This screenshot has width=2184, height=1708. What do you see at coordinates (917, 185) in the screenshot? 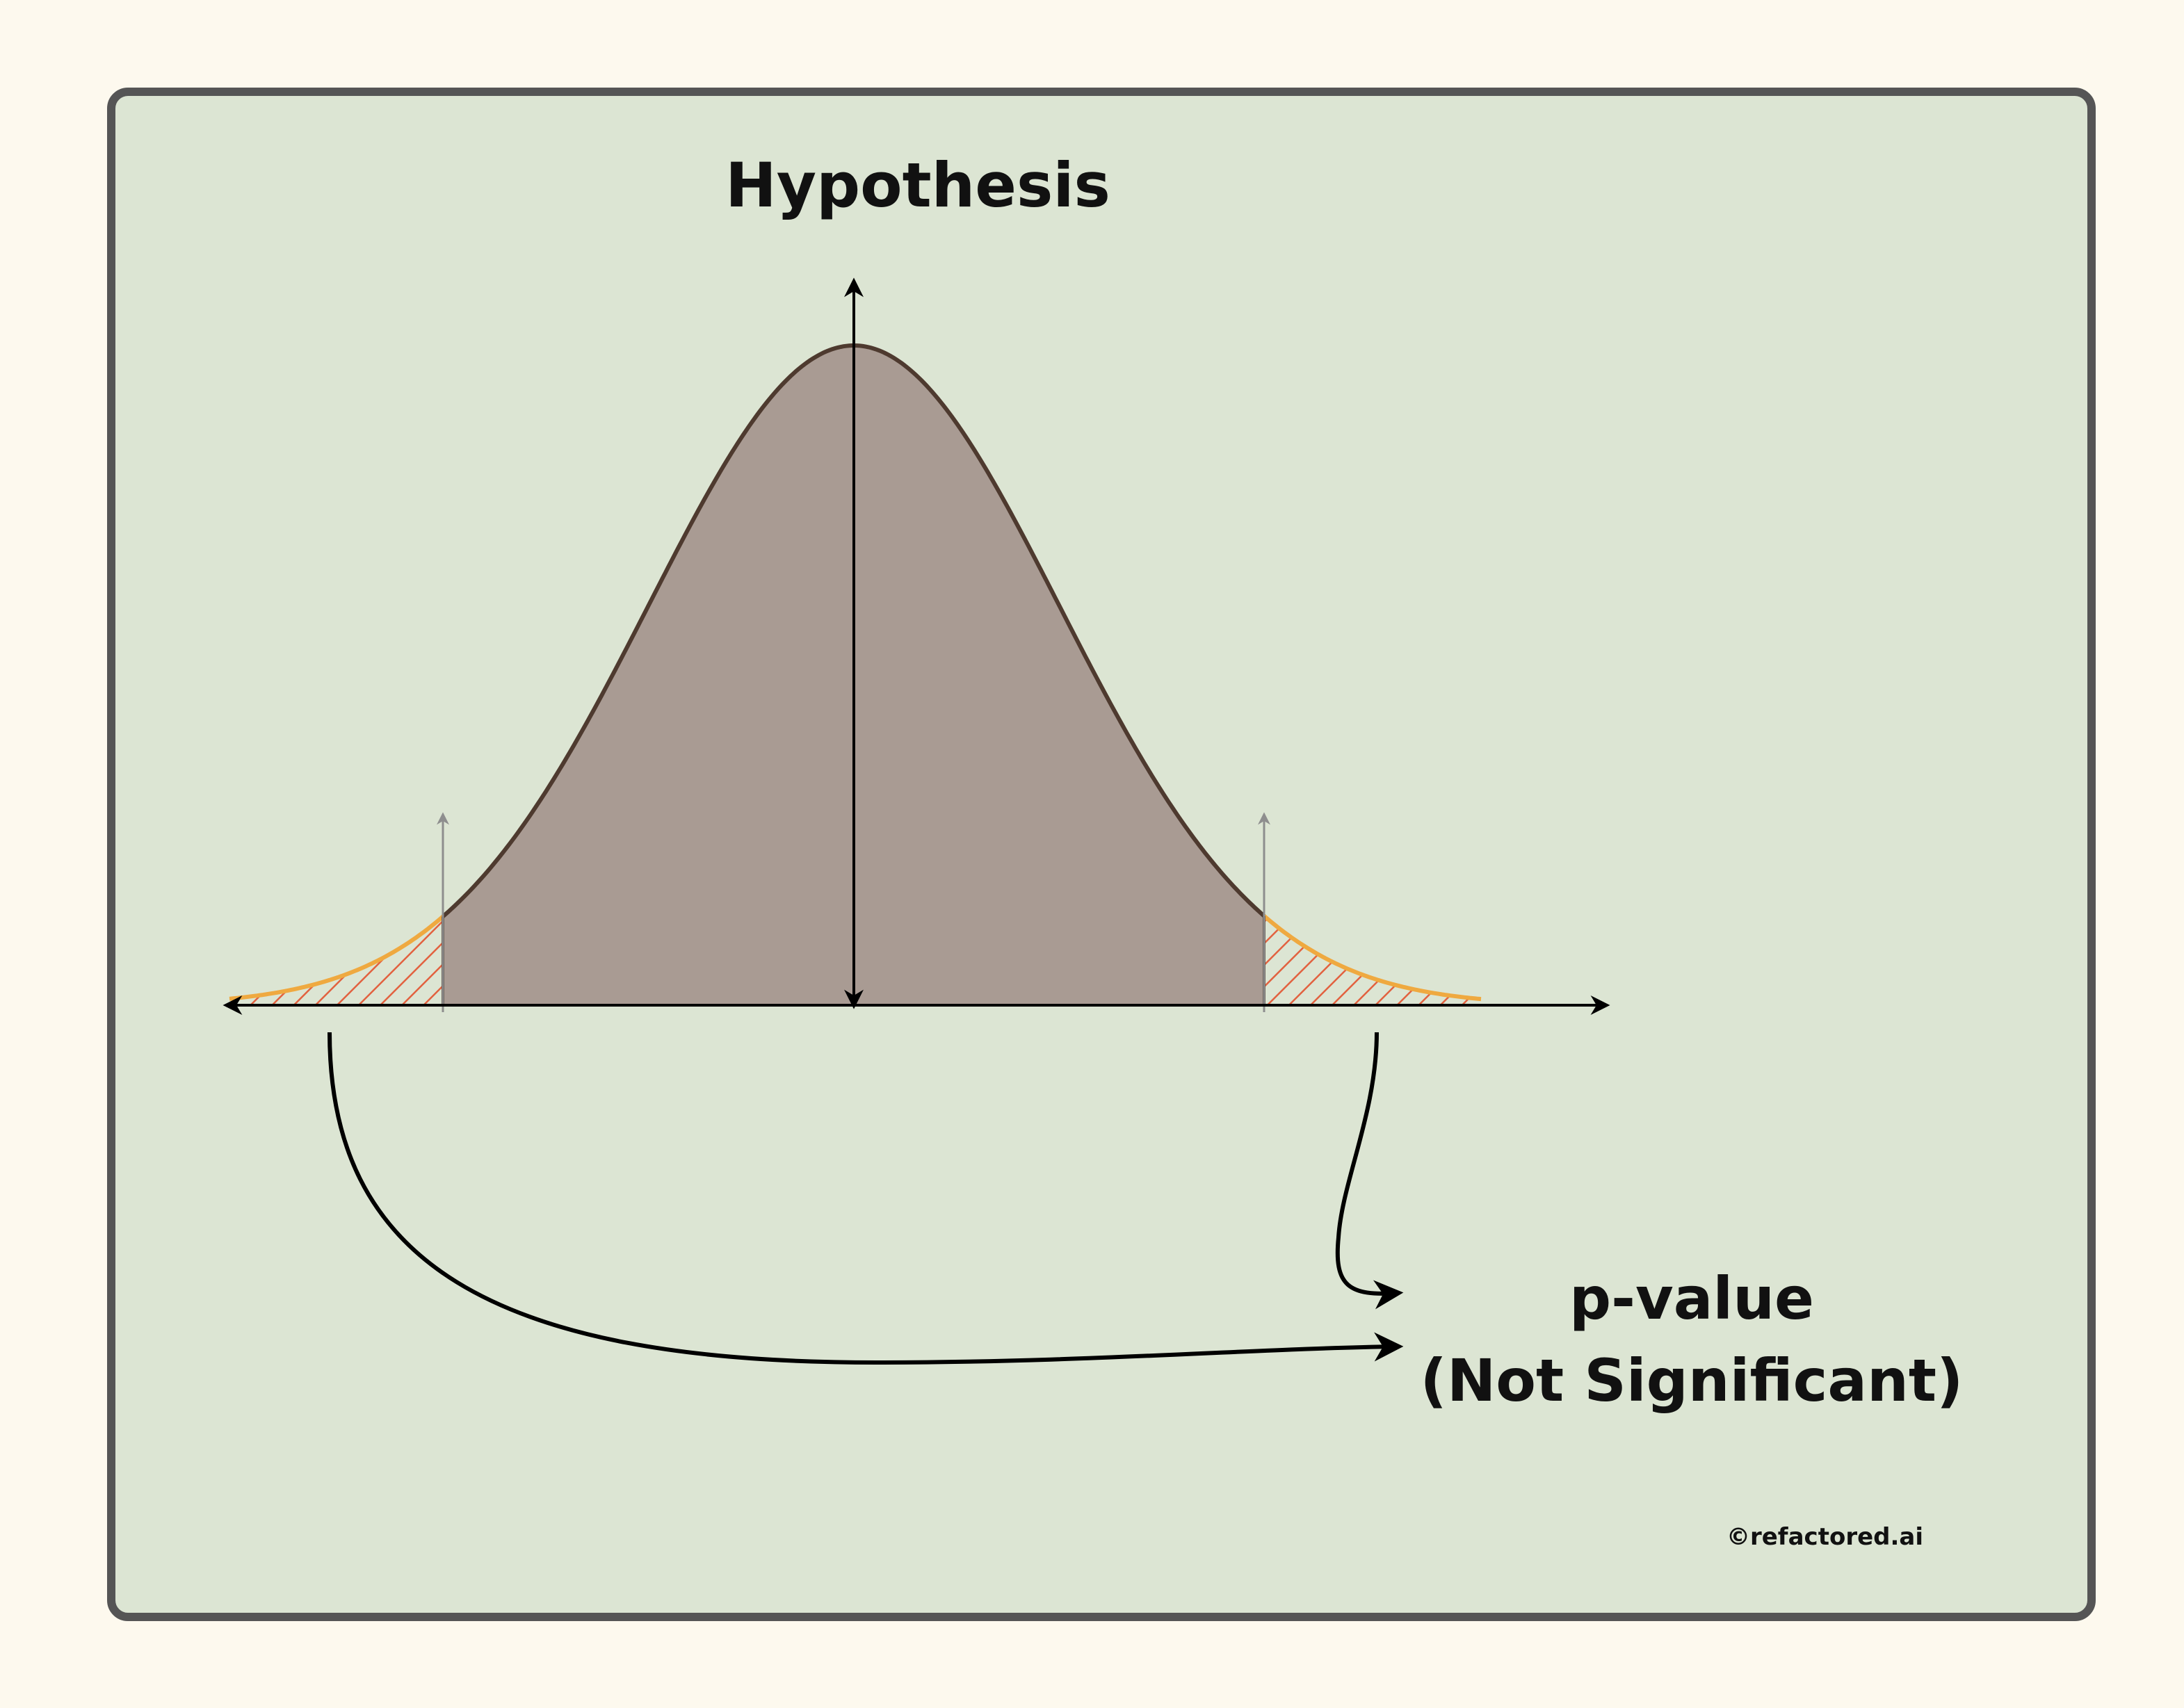
I see `diagram-title: Hypothesis` at bounding box center [917, 185].